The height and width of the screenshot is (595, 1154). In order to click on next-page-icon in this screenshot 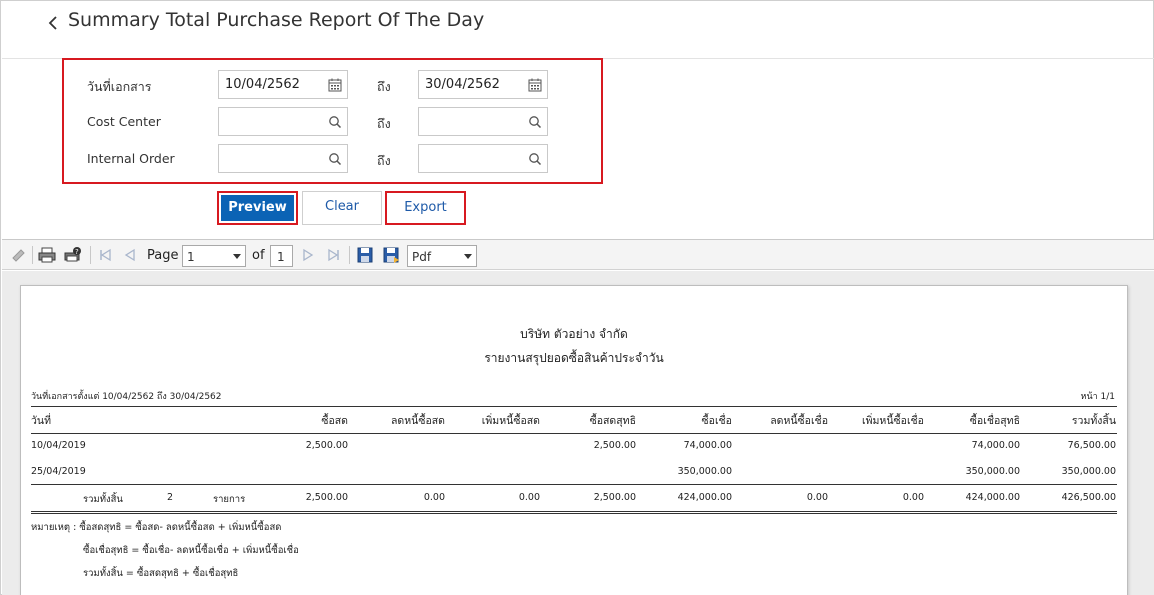, I will do `click(308, 255)`.